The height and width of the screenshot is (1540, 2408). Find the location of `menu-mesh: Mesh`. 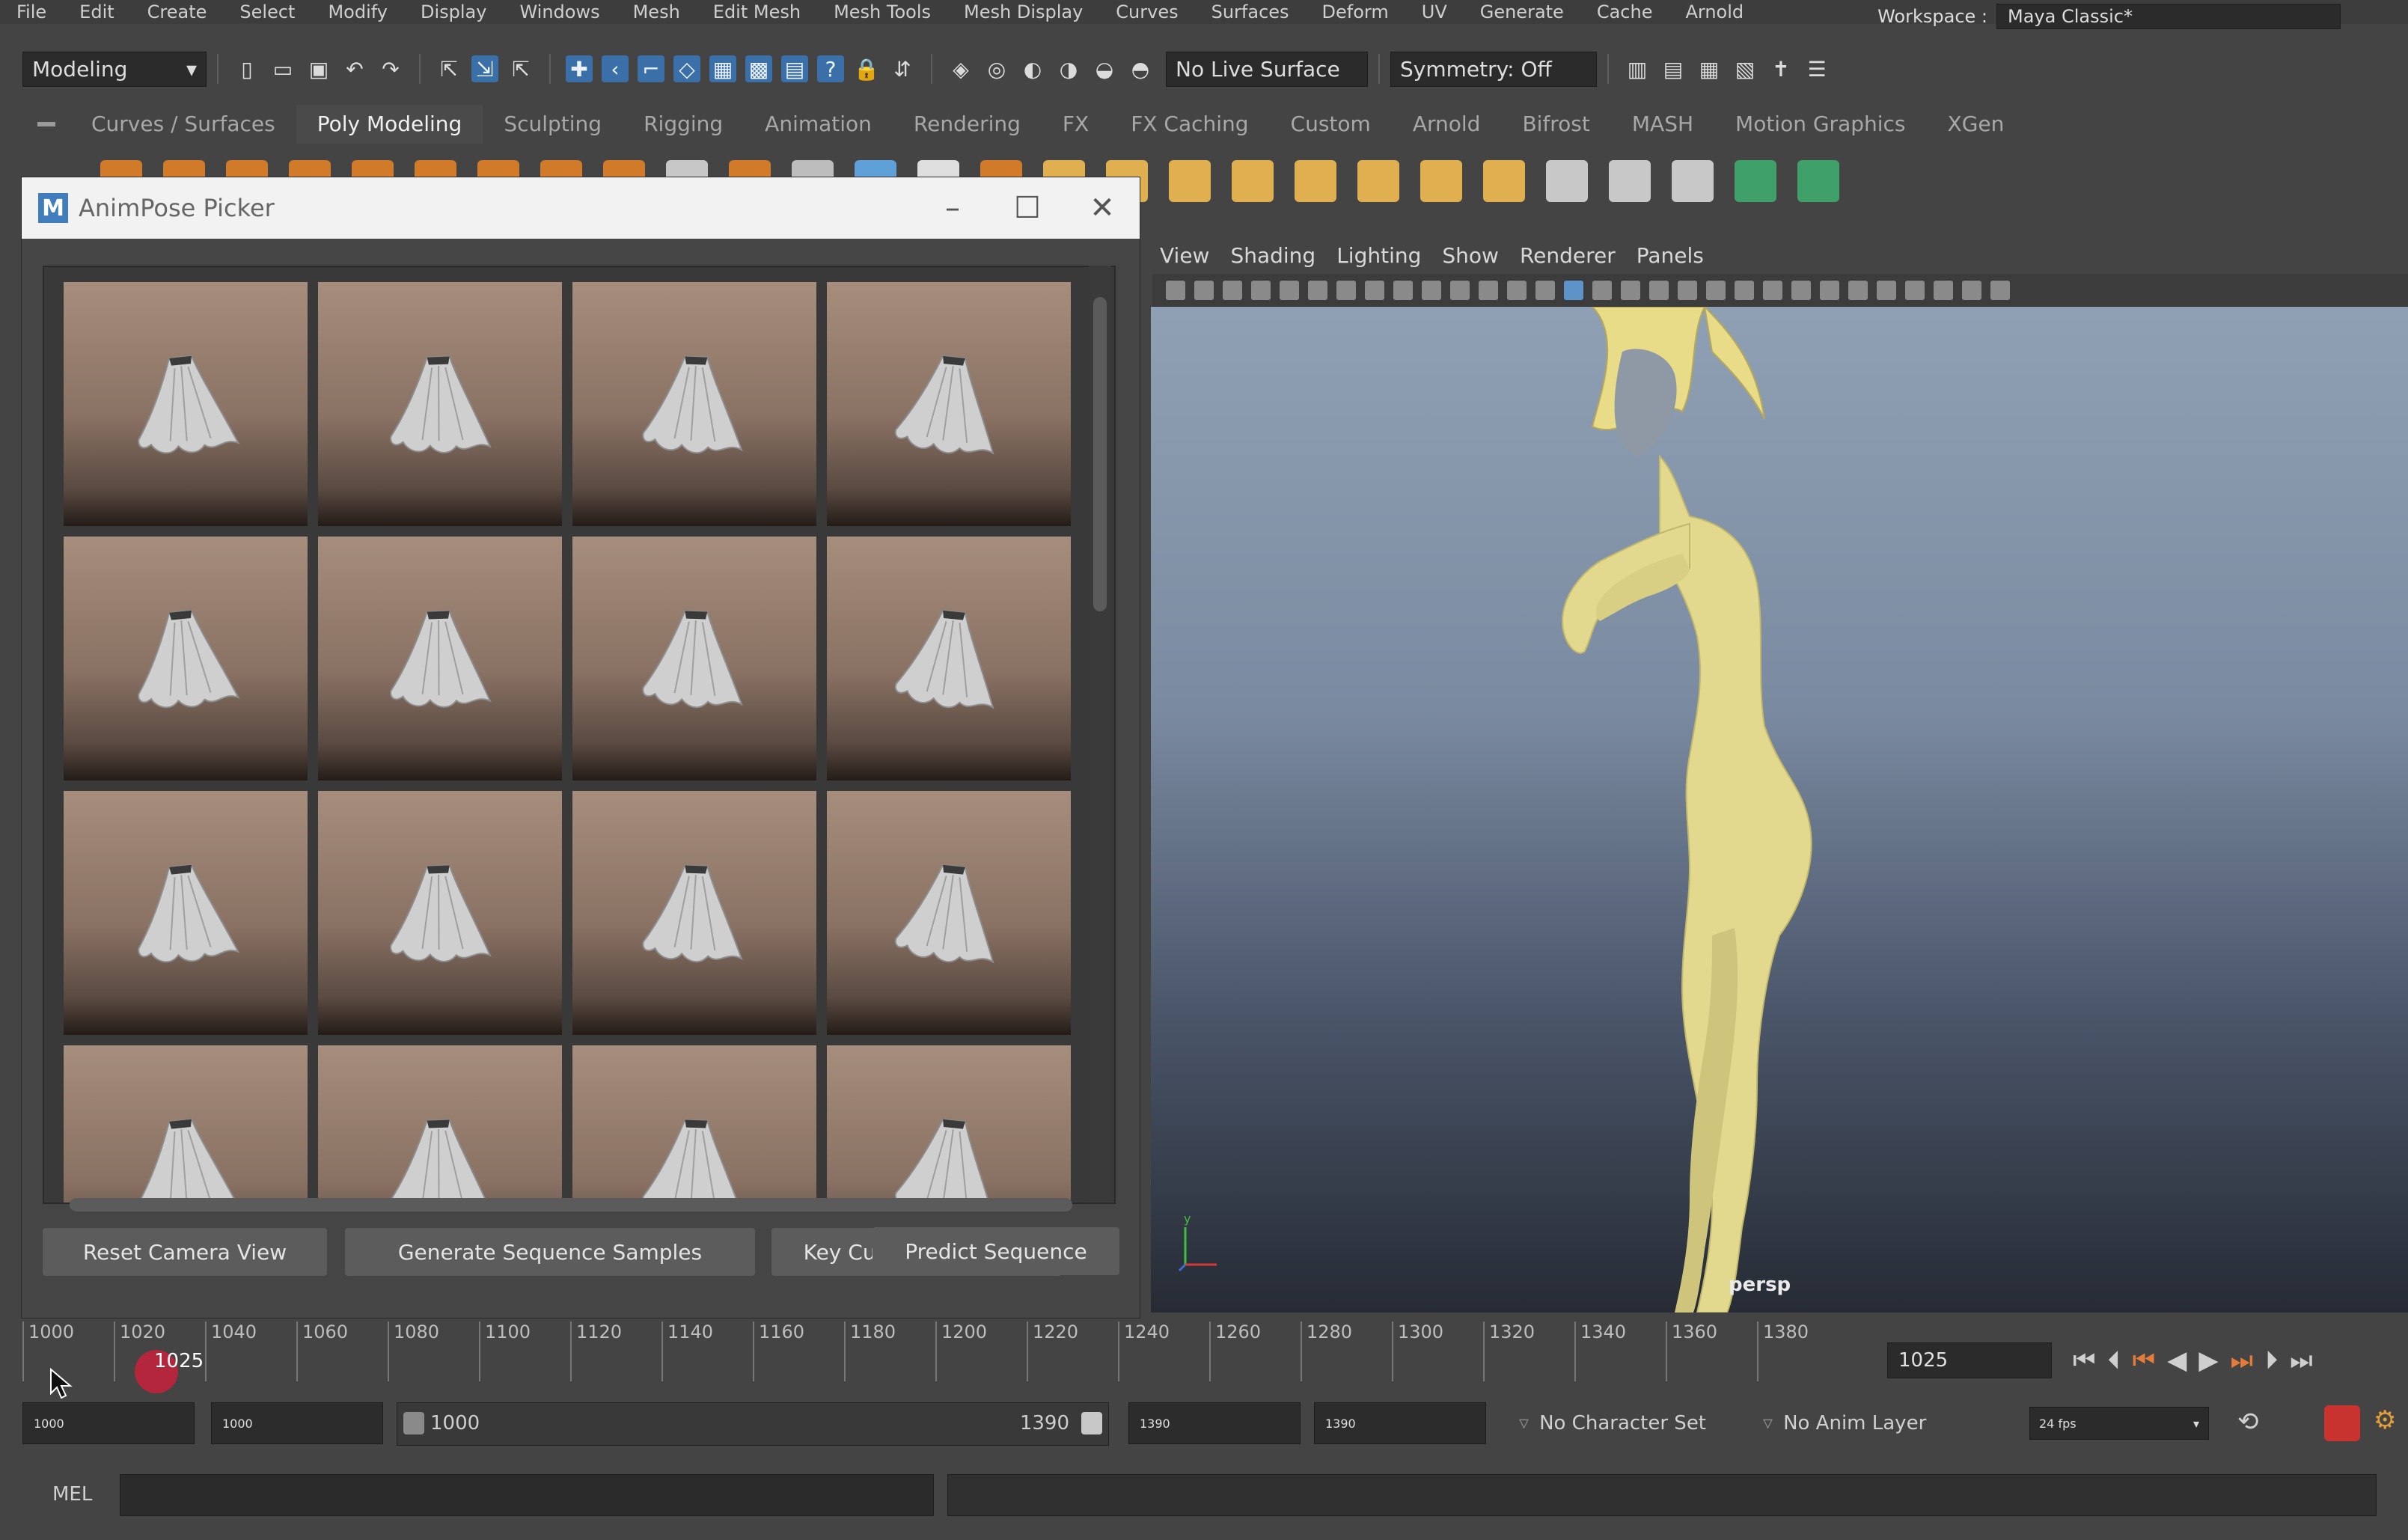

menu-mesh: Mesh is located at coordinates (657, 12).